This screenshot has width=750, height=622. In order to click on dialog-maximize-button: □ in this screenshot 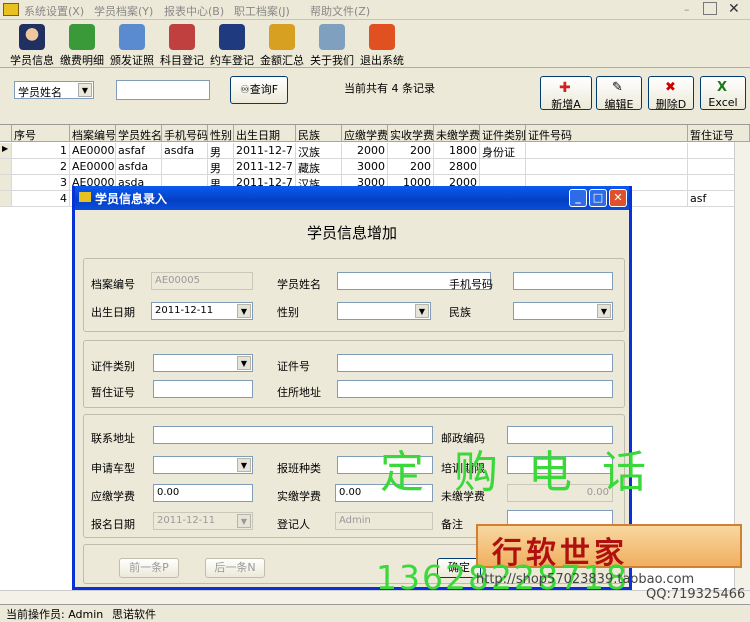, I will do `click(598, 198)`.